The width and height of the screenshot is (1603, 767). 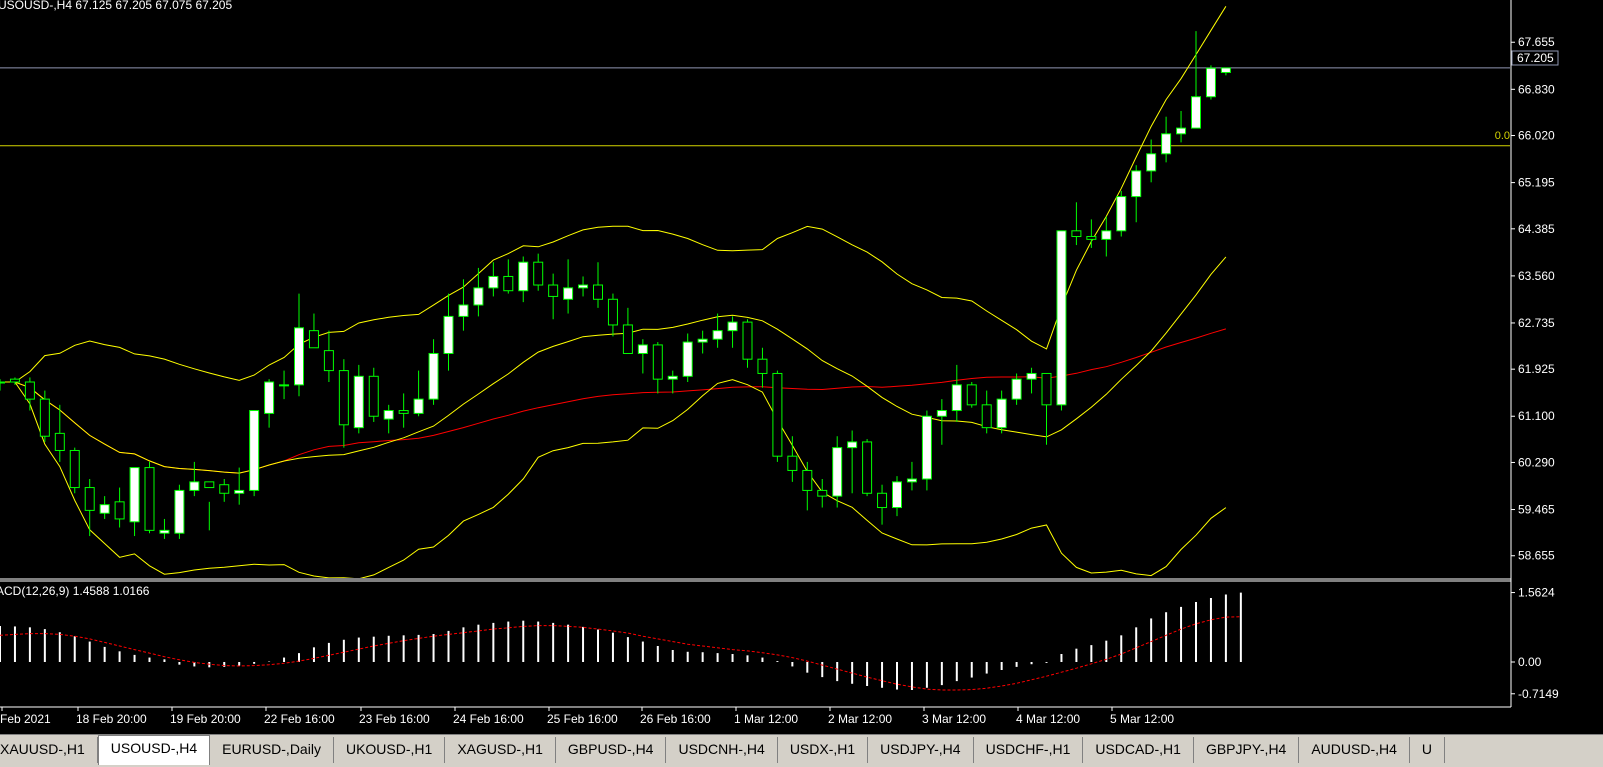 What do you see at coordinates (1247, 750) in the screenshot?
I see `chart-tab: GBPJPY-,H4` at bounding box center [1247, 750].